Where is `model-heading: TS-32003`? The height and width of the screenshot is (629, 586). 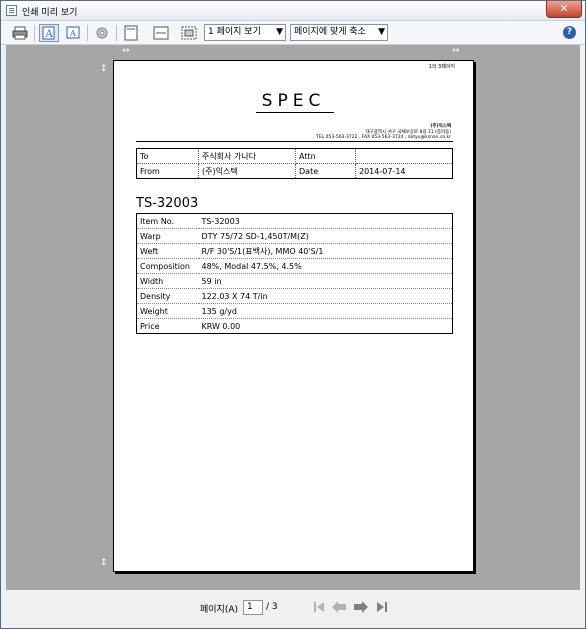 model-heading: TS-32003 is located at coordinates (167, 203).